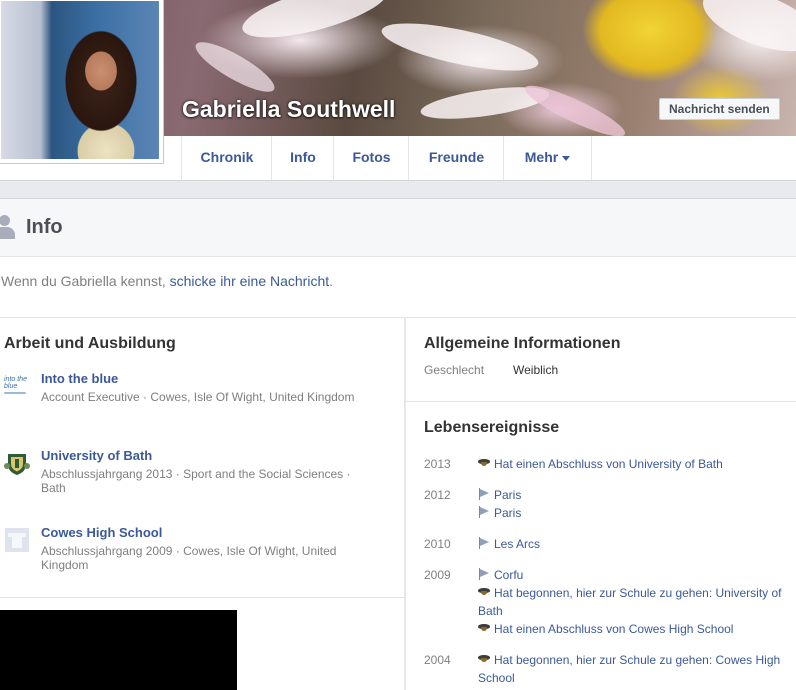 Image resolution: width=796 pixels, height=690 pixels. What do you see at coordinates (371, 158) in the screenshot?
I see `tab-fotos: Fotos` at bounding box center [371, 158].